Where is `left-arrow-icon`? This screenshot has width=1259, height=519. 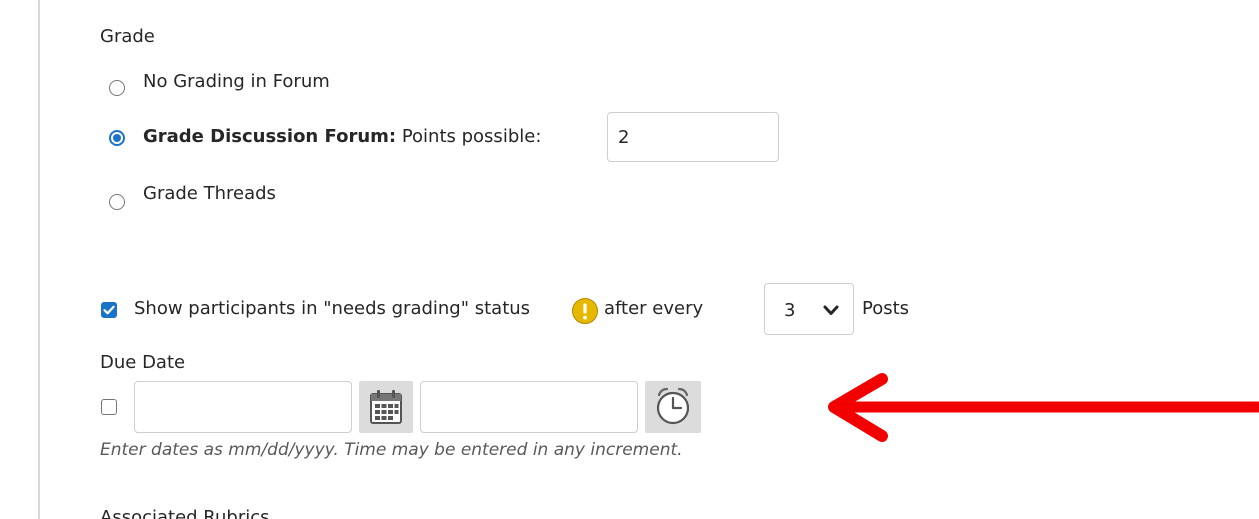 left-arrow-icon is located at coordinates (1043, 407).